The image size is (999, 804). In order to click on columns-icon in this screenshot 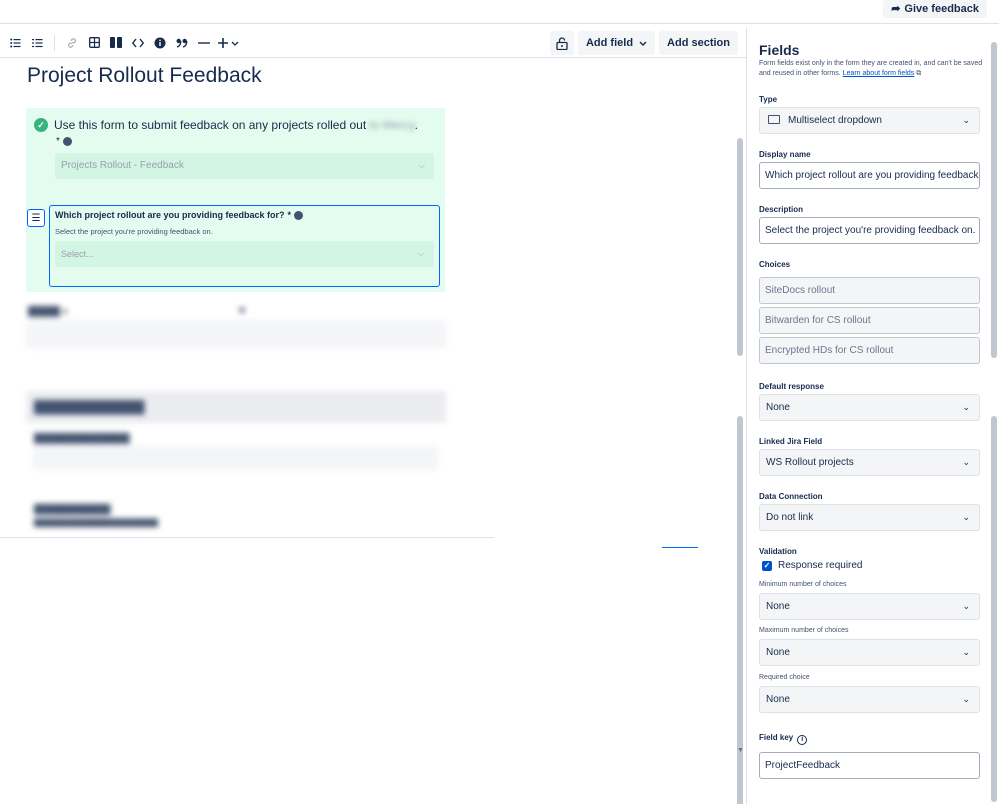, I will do `click(116, 43)`.